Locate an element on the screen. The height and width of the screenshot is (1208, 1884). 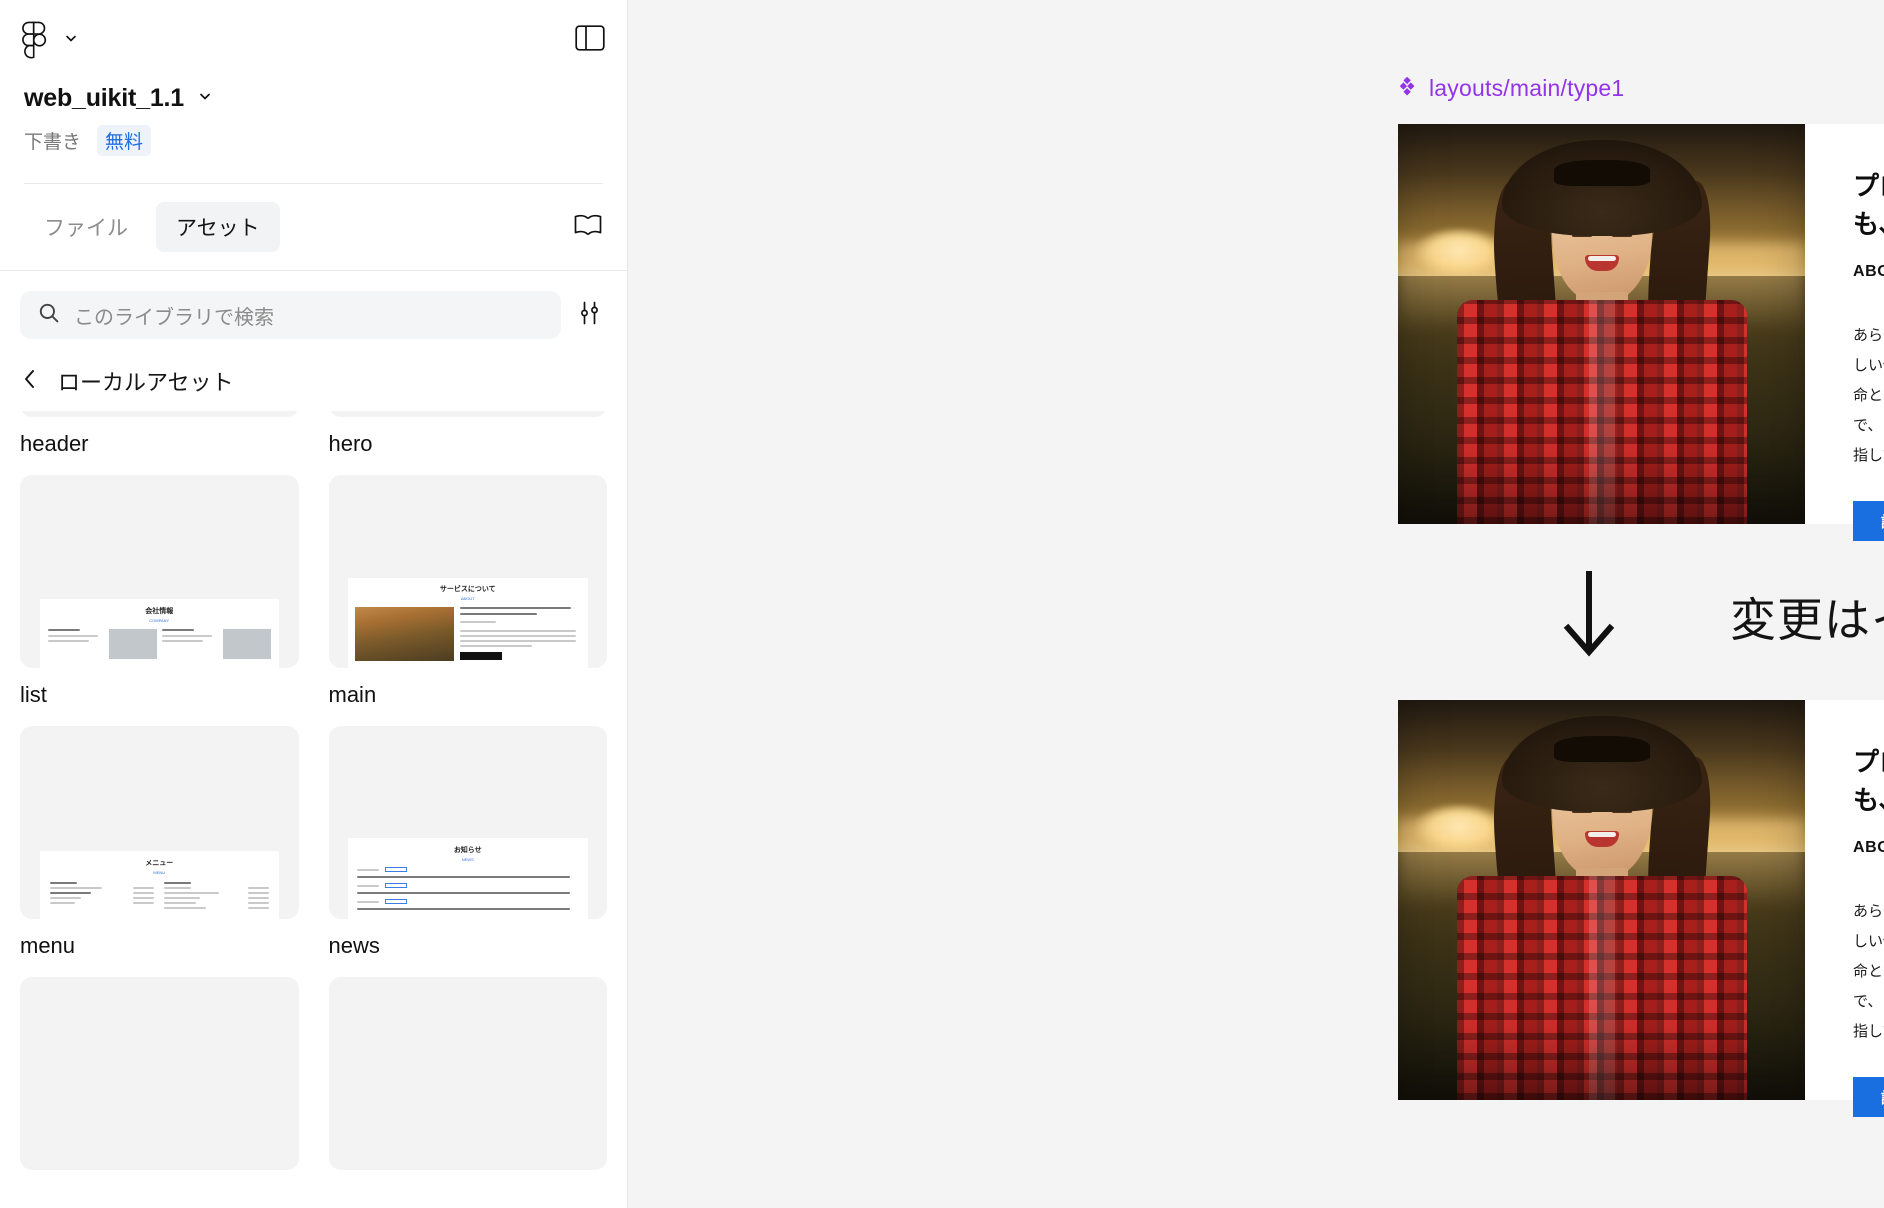
asset-preview: メニュー MENU is located at coordinates (159, 885).